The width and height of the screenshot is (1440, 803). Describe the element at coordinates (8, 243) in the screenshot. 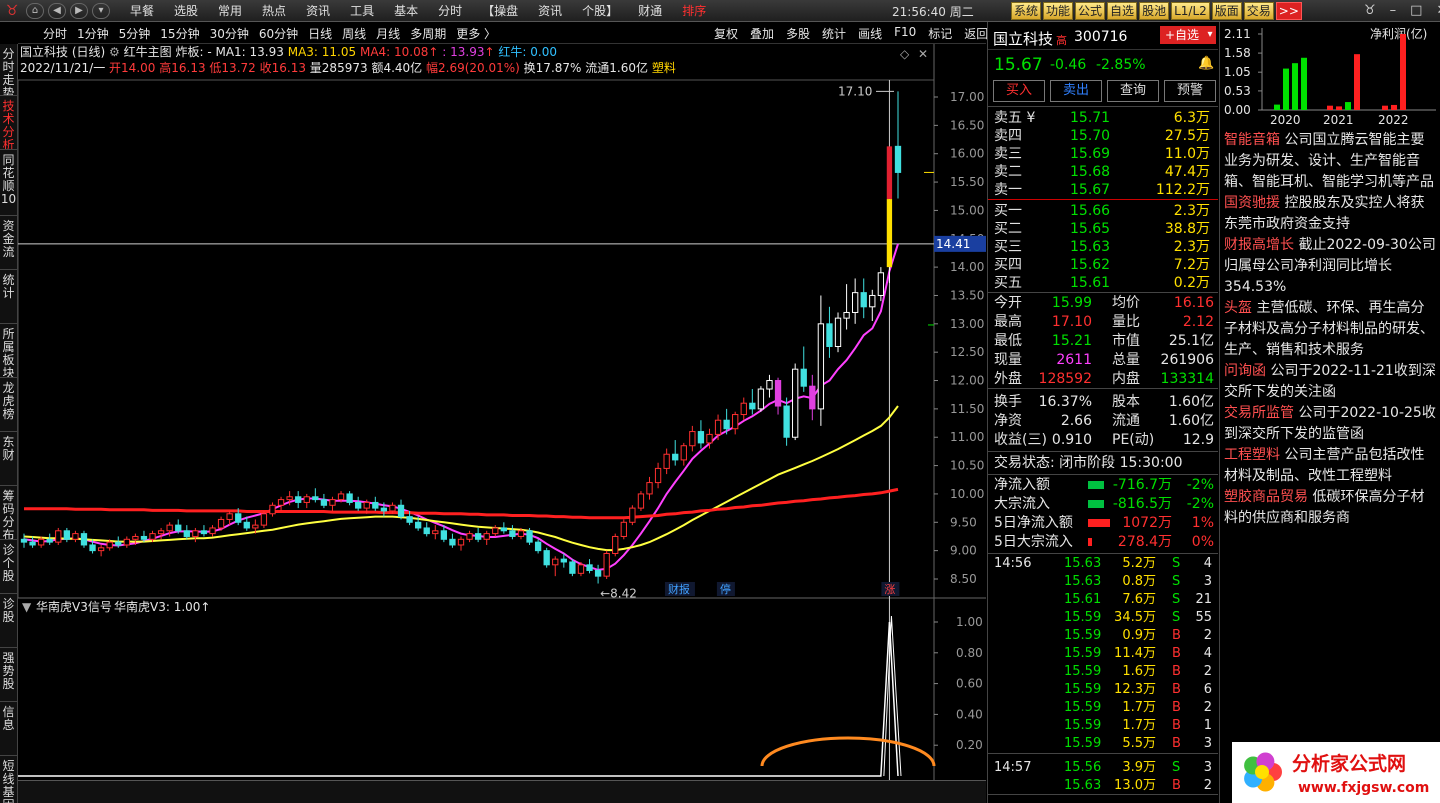

I see `left-tab-3: 资金流` at that location.